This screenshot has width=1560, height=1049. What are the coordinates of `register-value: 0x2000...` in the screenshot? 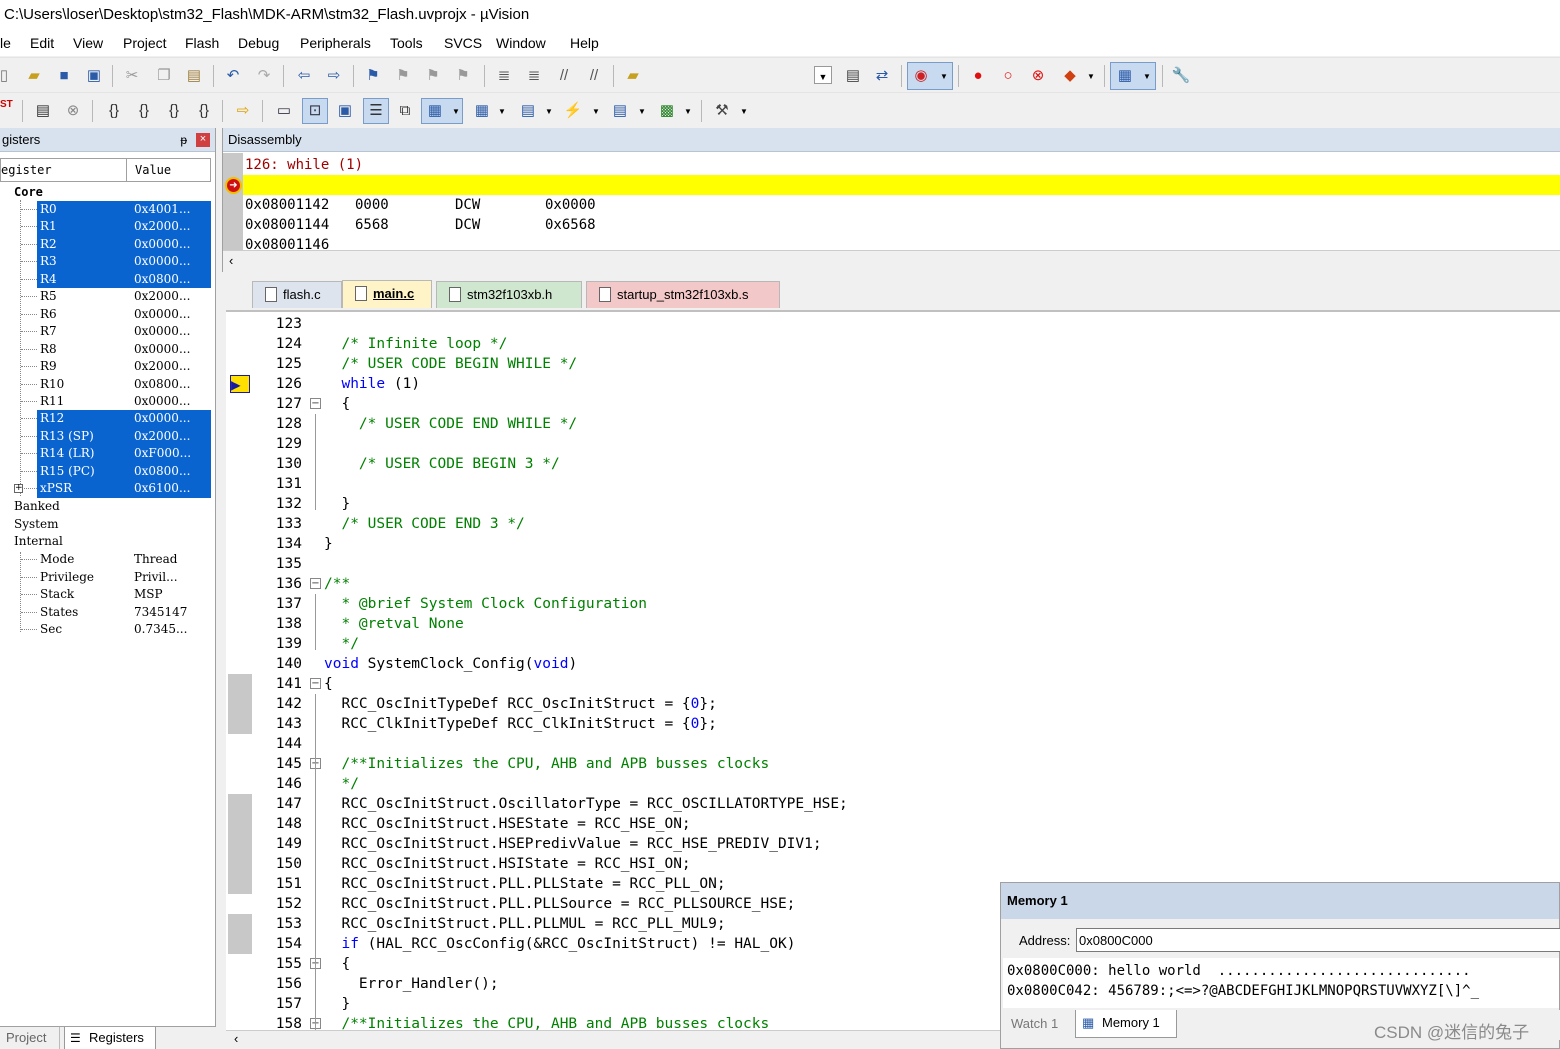 It's located at (162, 436).